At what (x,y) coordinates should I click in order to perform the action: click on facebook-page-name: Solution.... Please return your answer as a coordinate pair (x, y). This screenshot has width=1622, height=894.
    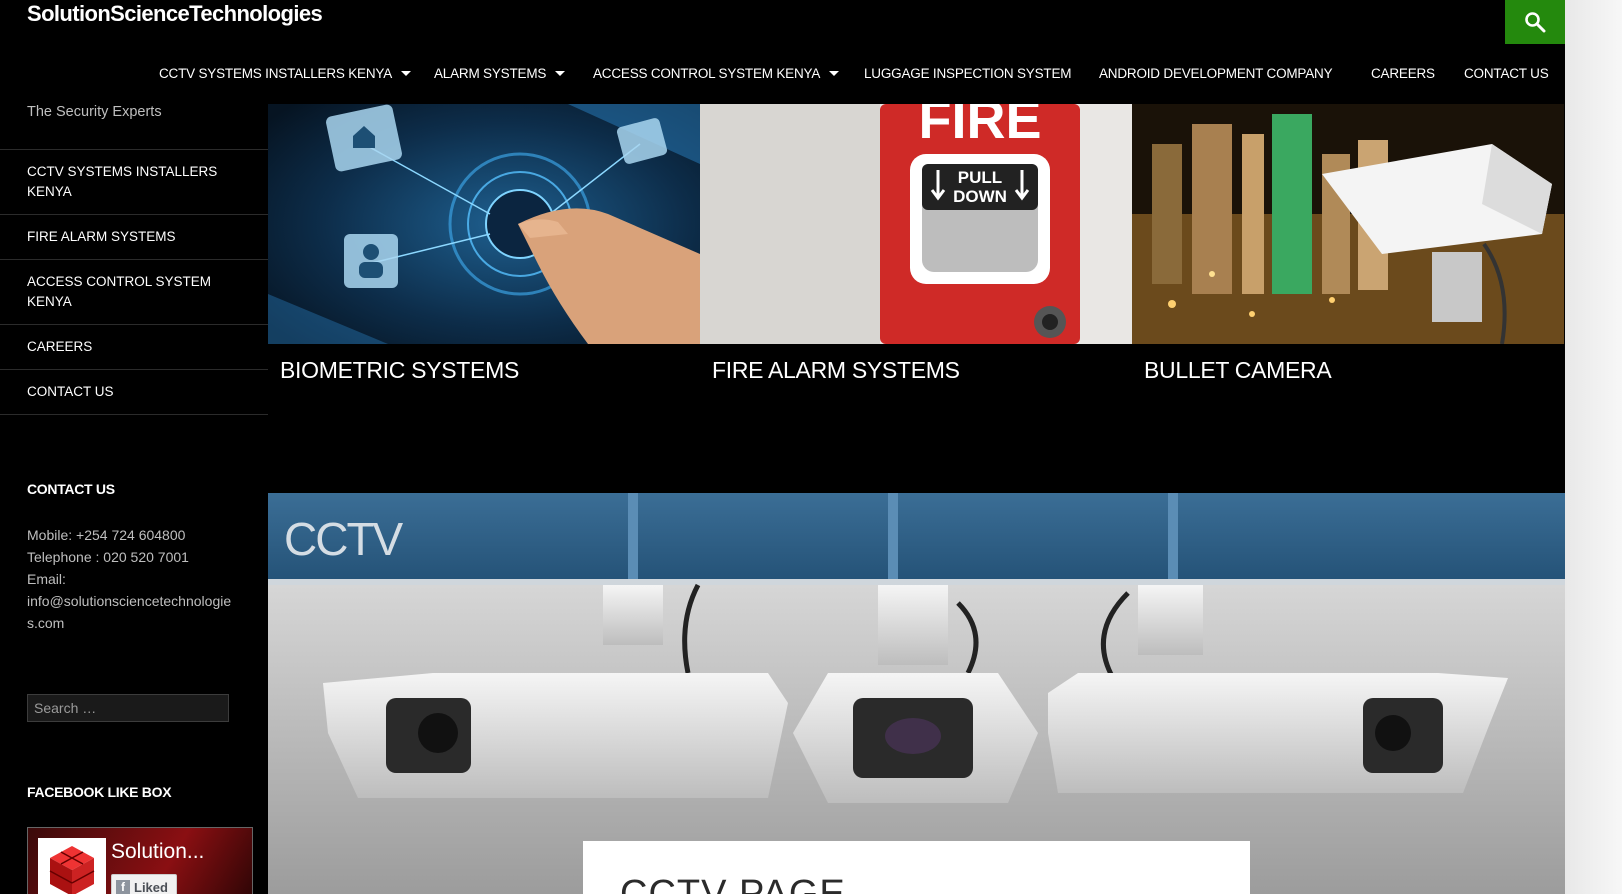
    Looking at the image, I should click on (157, 852).